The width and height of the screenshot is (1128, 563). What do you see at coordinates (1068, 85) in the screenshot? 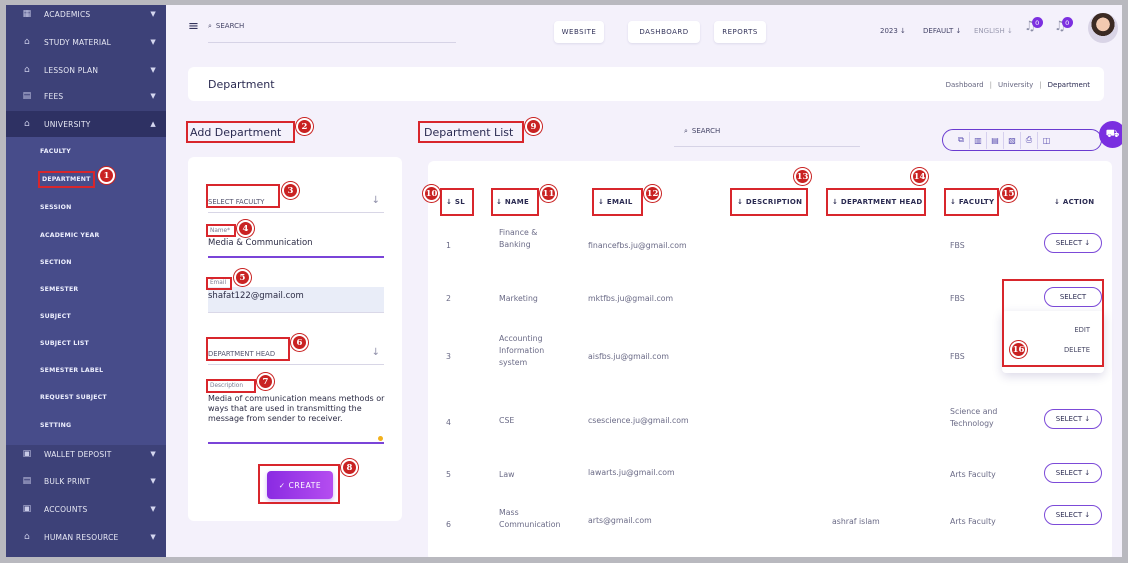
I see `breadcrumb-department: Department` at bounding box center [1068, 85].